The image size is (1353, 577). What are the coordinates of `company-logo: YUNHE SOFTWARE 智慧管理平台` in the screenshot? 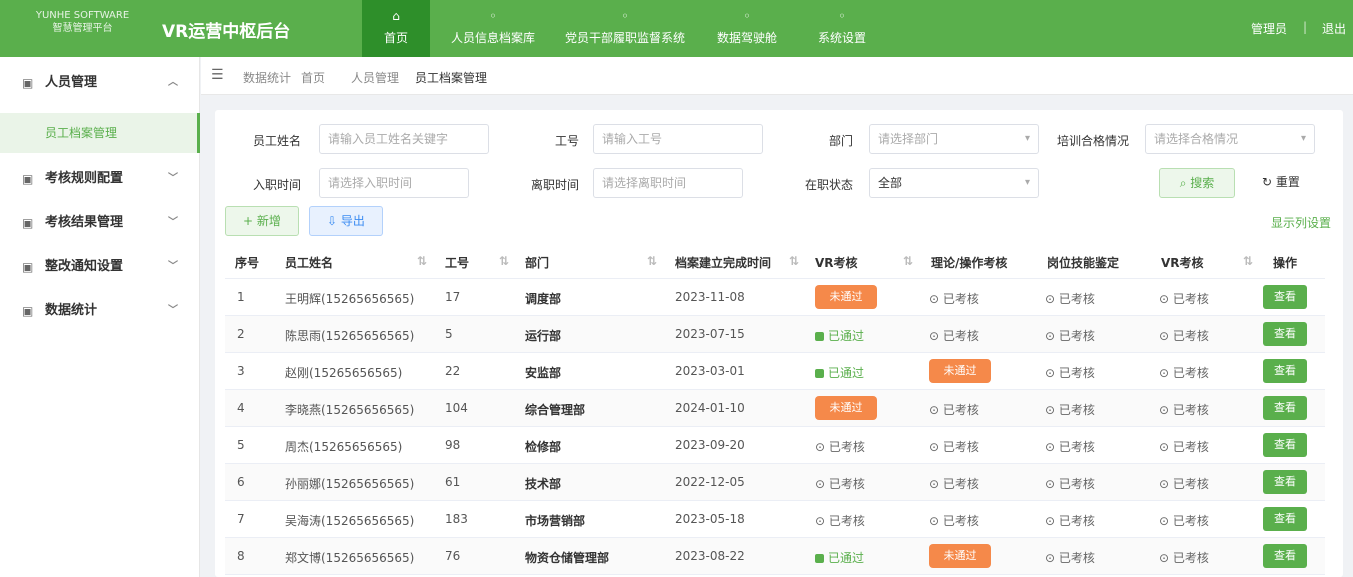 It's located at (82, 22).